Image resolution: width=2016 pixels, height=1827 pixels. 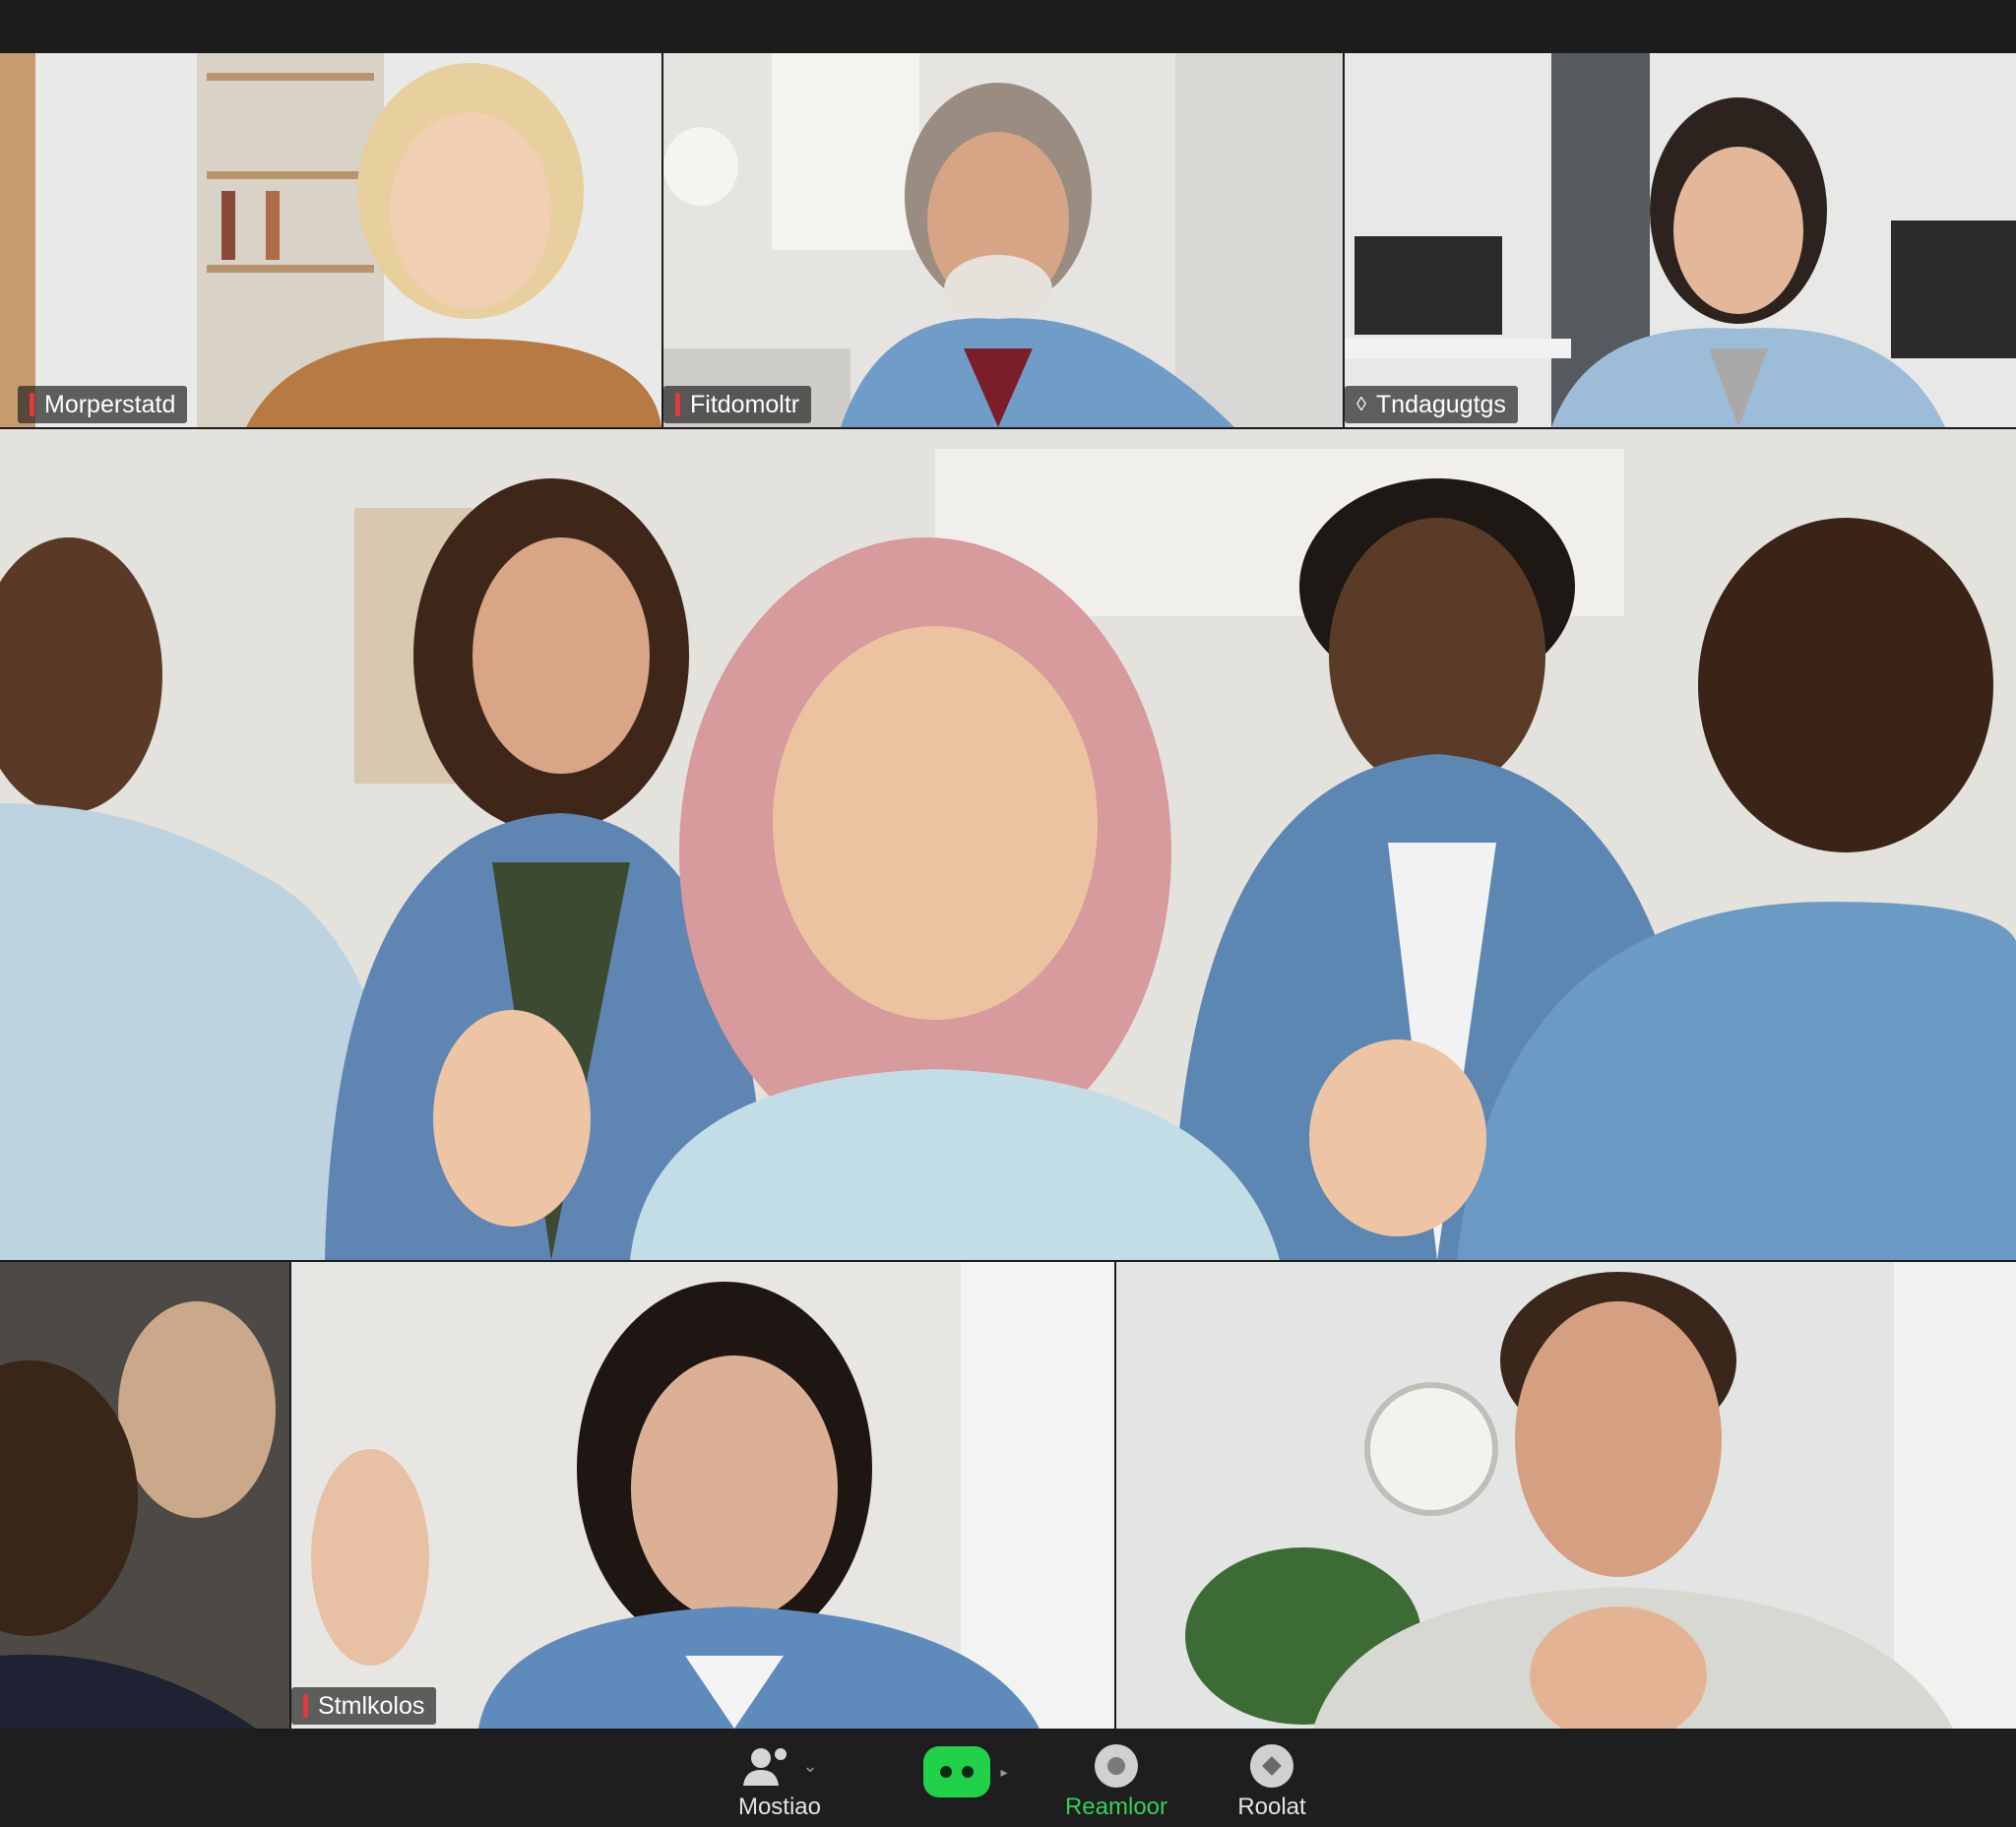 I want to click on record-button: Reamloor, so click(x=1116, y=1776).